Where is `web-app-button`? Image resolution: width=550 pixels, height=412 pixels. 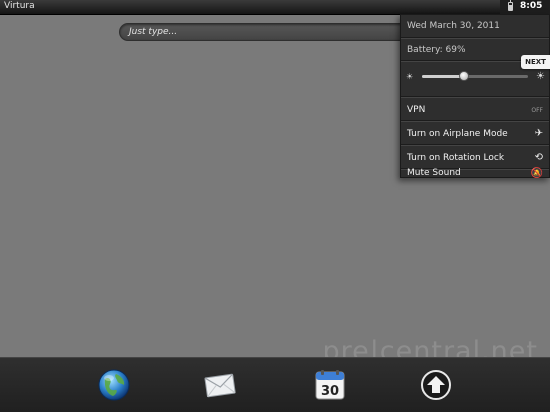 web-app-button is located at coordinates (114, 385).